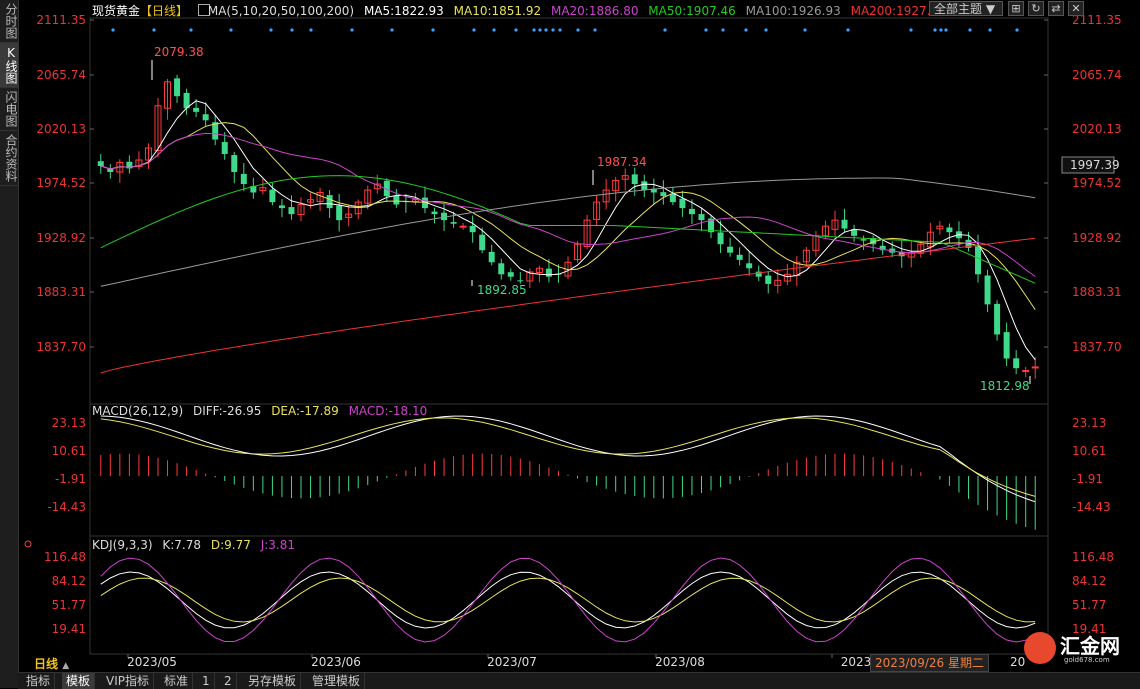 The height and width of the screenshot is (689, 1140). I want to click on close-icon: ✕, so click(1076, 8).